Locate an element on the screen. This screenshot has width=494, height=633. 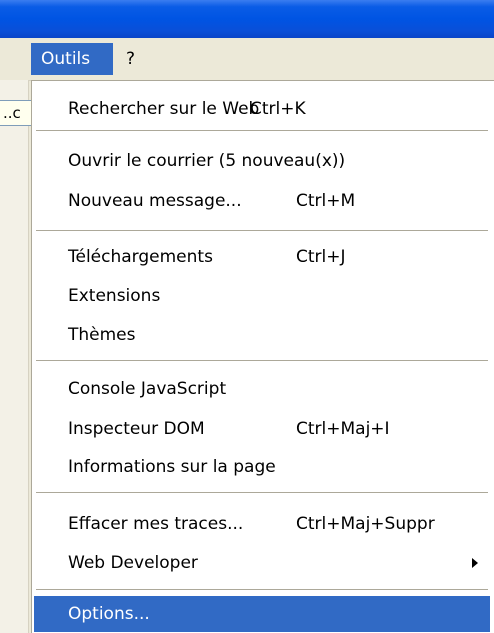
menu-item-web-developer: Web Developer is located at coordinates (262, 563).